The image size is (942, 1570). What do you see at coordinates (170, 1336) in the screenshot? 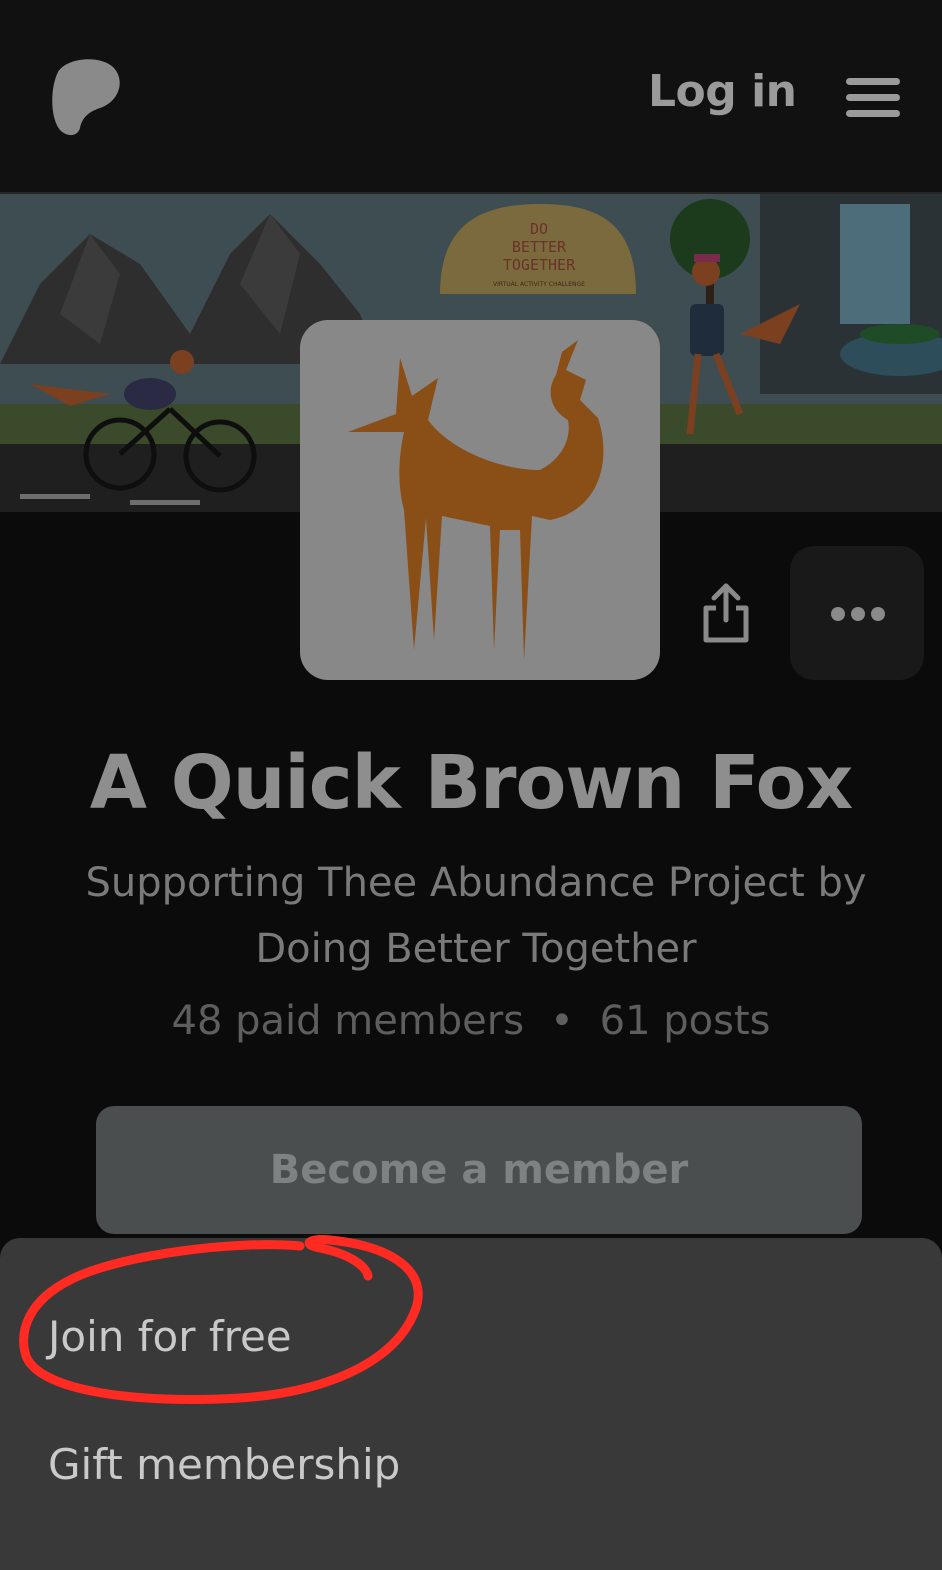
I see `join-for-free-option: Join for free` at bounding box center [170, 1336].